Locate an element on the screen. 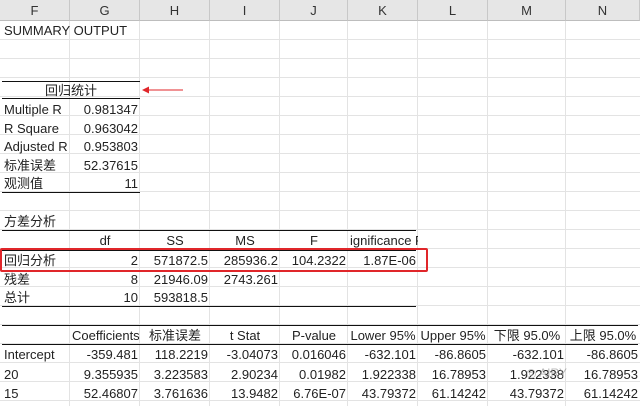 The image size is (640, 406). watermark: ◎ AIRY is located at coordinates (546, 373).